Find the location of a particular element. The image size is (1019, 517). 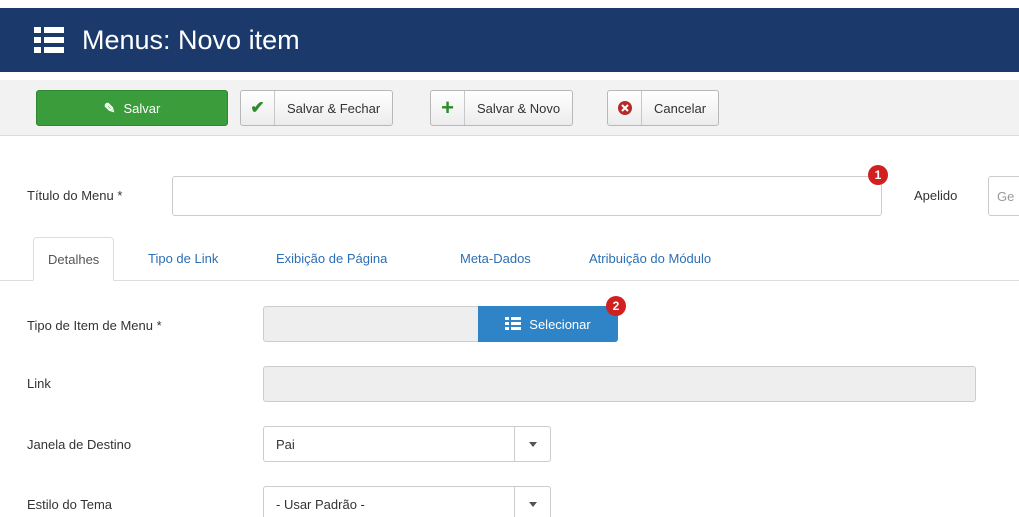

select-button: Selecionar is located at coordinates (548, 324).